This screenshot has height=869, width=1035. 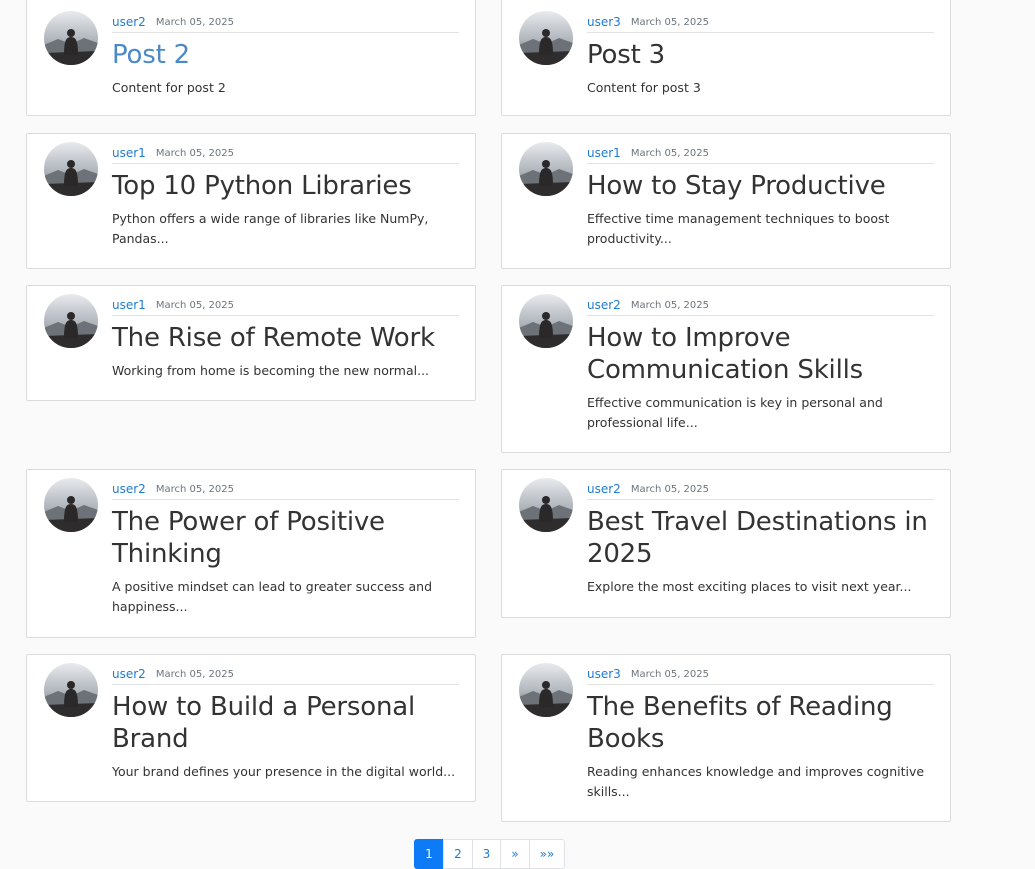 What do you see at coordinates (644, 87) in the screenshot?
I see `post-excerpt: Content for post 3` at bounding box center [644, 87].